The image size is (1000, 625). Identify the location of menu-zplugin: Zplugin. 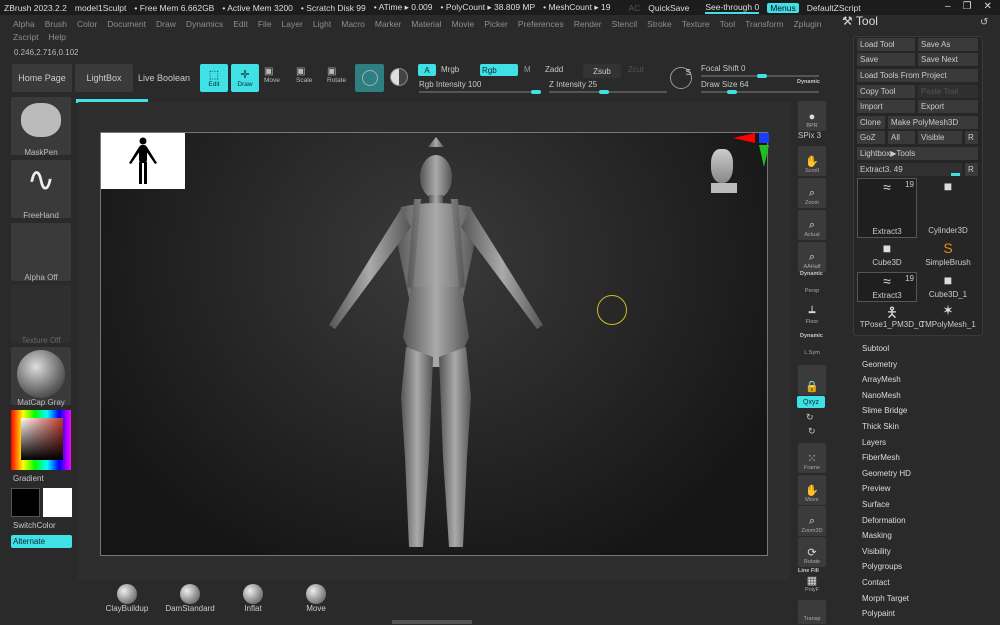
(808, 24).